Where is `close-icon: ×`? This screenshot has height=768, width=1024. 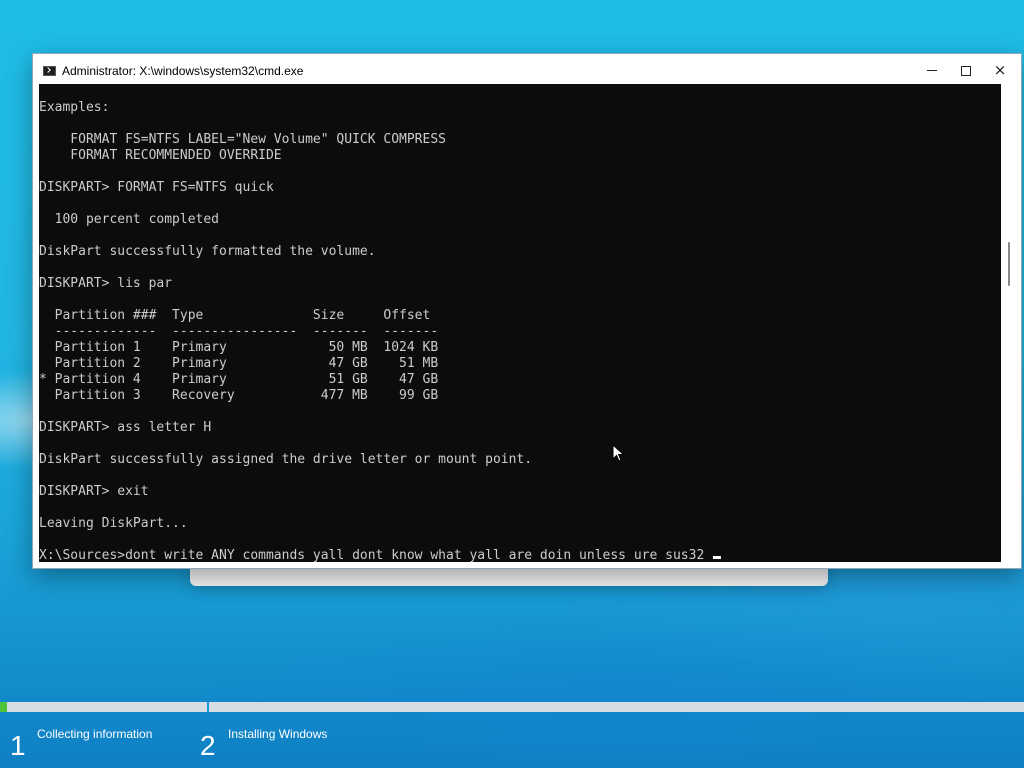
close-icon: × is located at coordinates (1000, 70).